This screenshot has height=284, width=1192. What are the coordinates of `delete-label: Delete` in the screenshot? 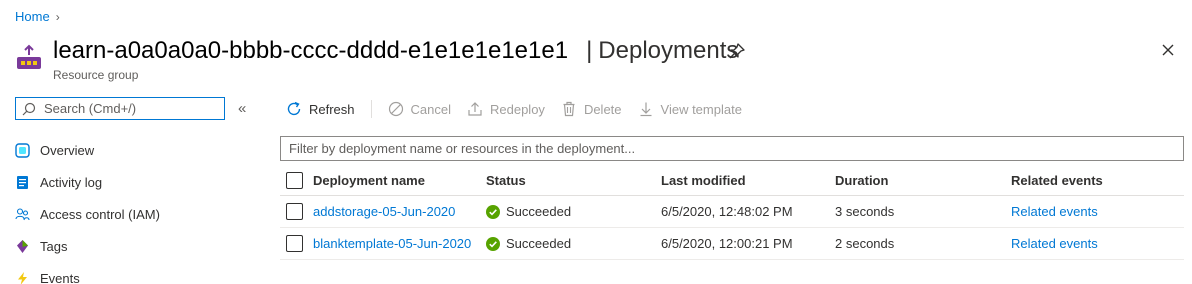 It's located at (602, 109).